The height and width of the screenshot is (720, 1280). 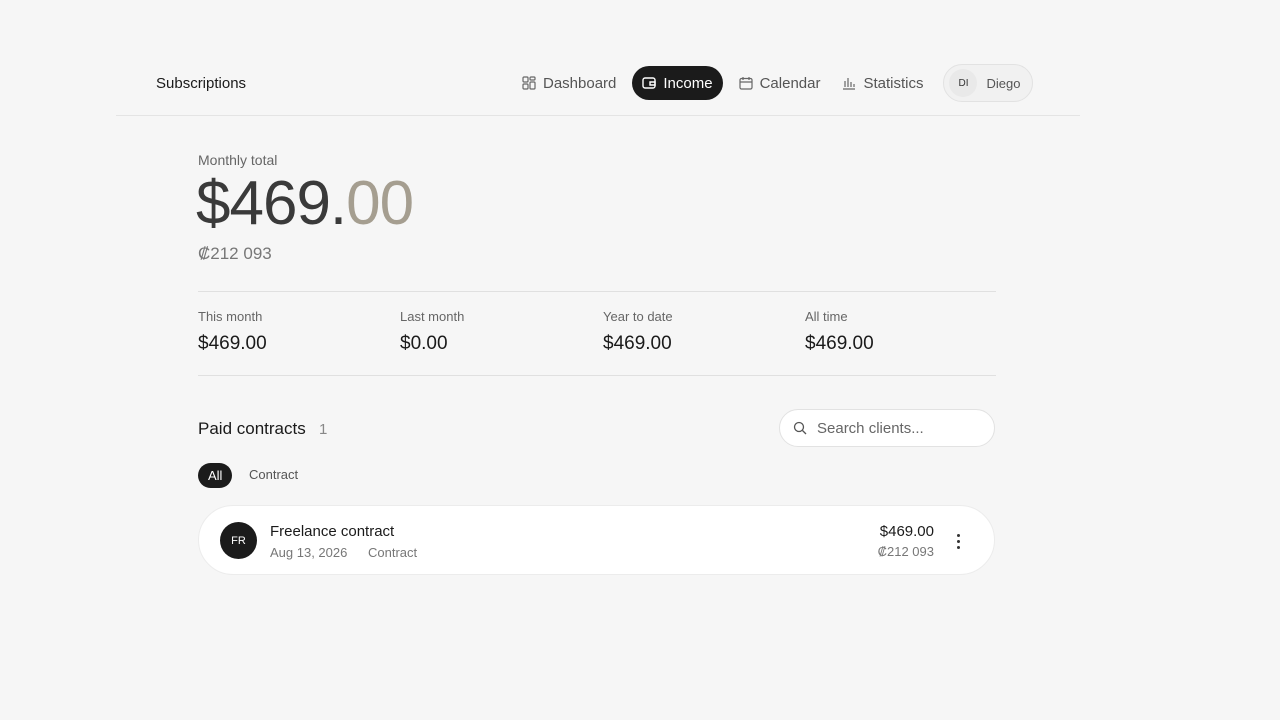 What do you see at coordinates (839, 332) in the screenshot?
I see `stat-all-time: All time $469.00` at bounding box center [839, 332].